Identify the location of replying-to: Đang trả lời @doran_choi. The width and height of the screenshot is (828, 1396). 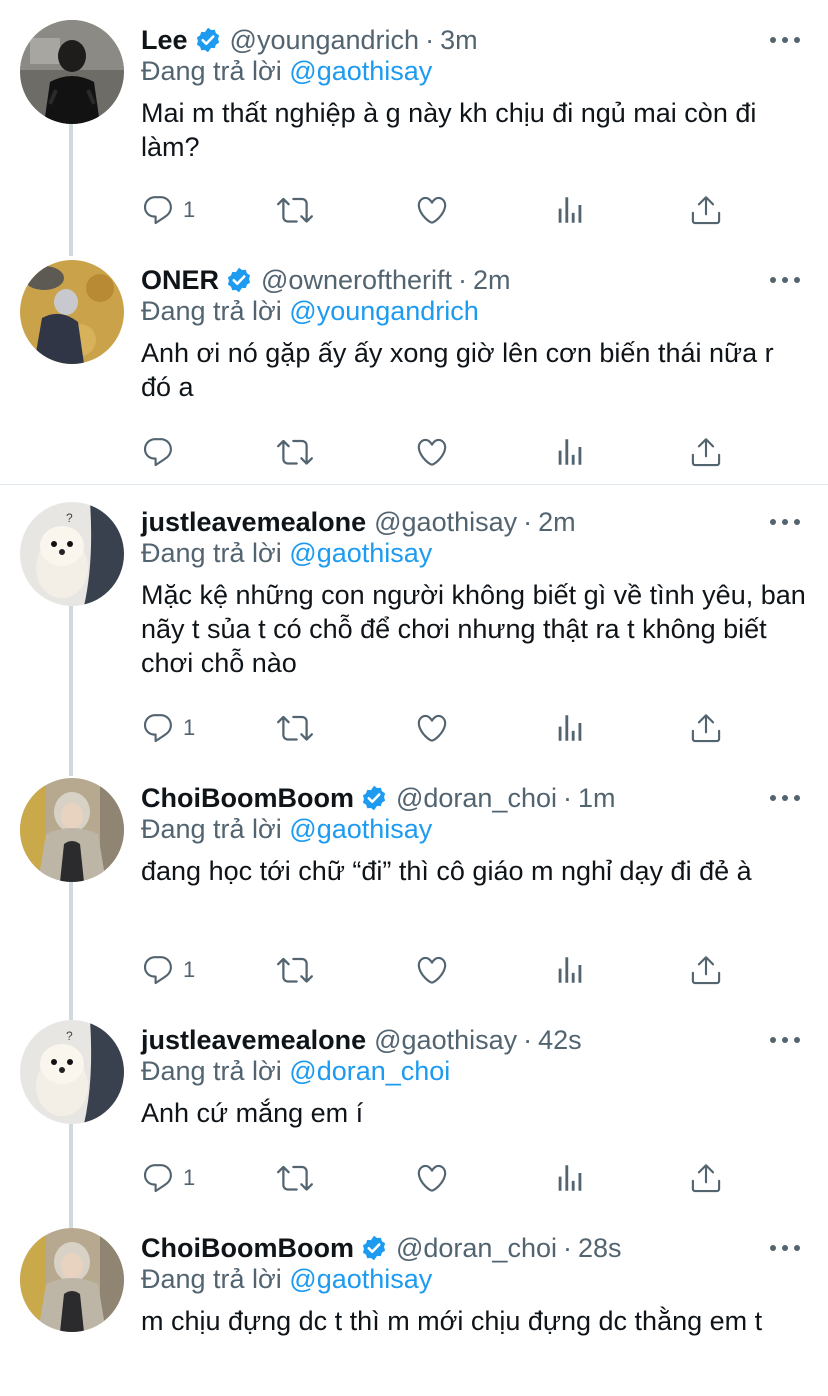
(295, 1071).